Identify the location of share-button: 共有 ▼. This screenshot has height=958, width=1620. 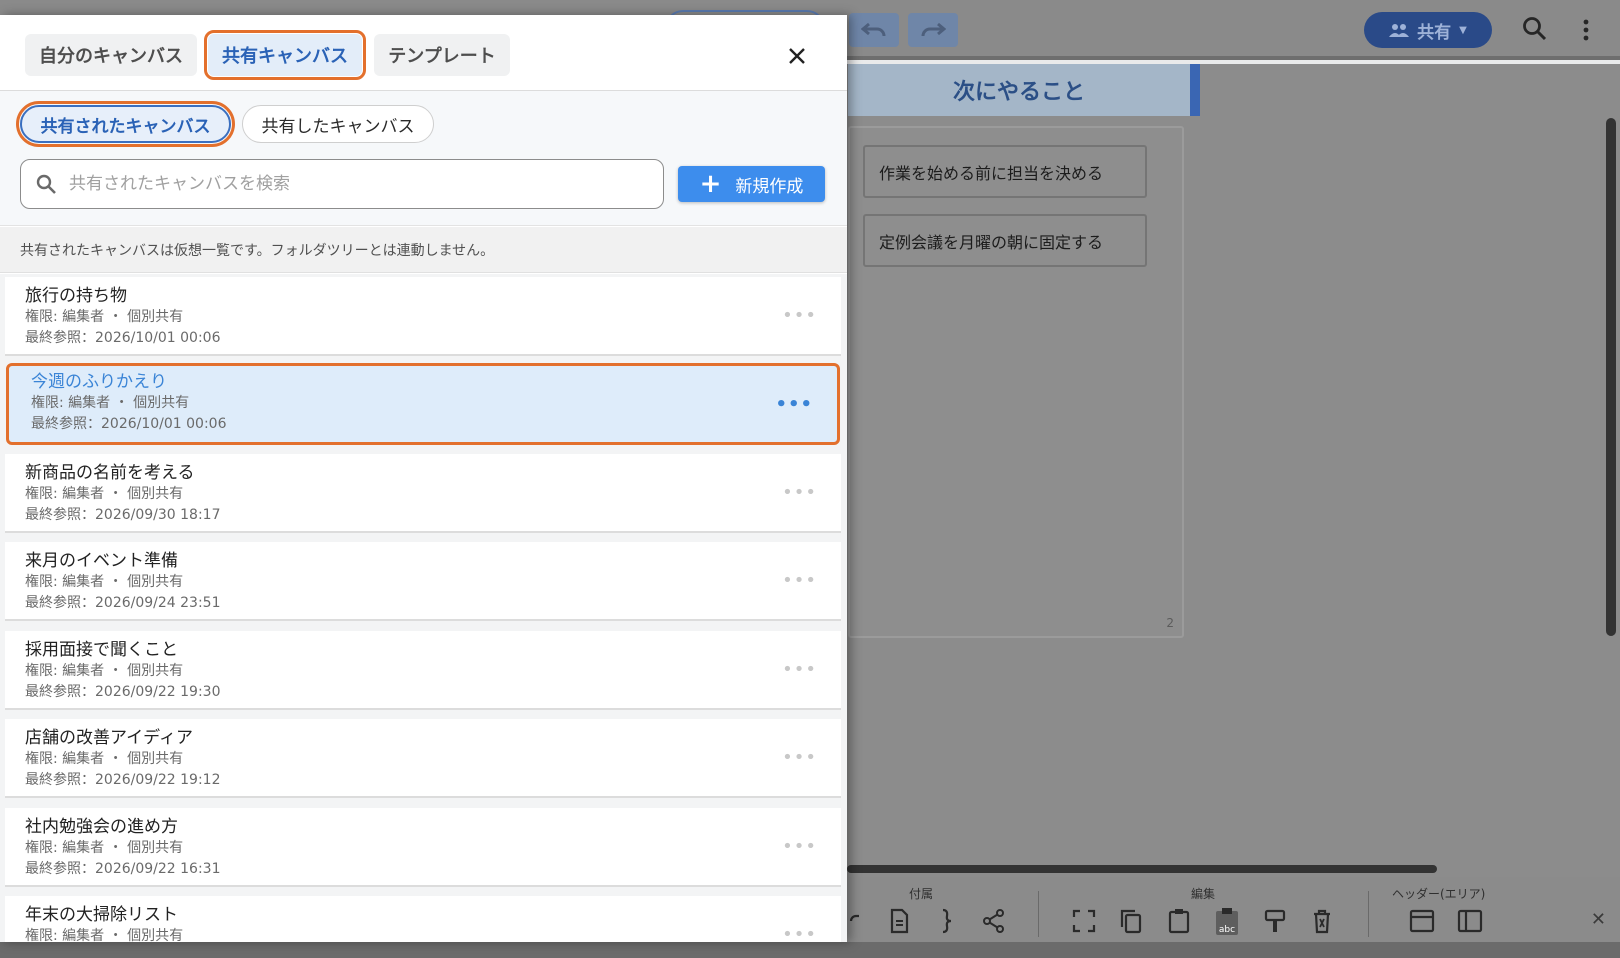
(1428, 30).